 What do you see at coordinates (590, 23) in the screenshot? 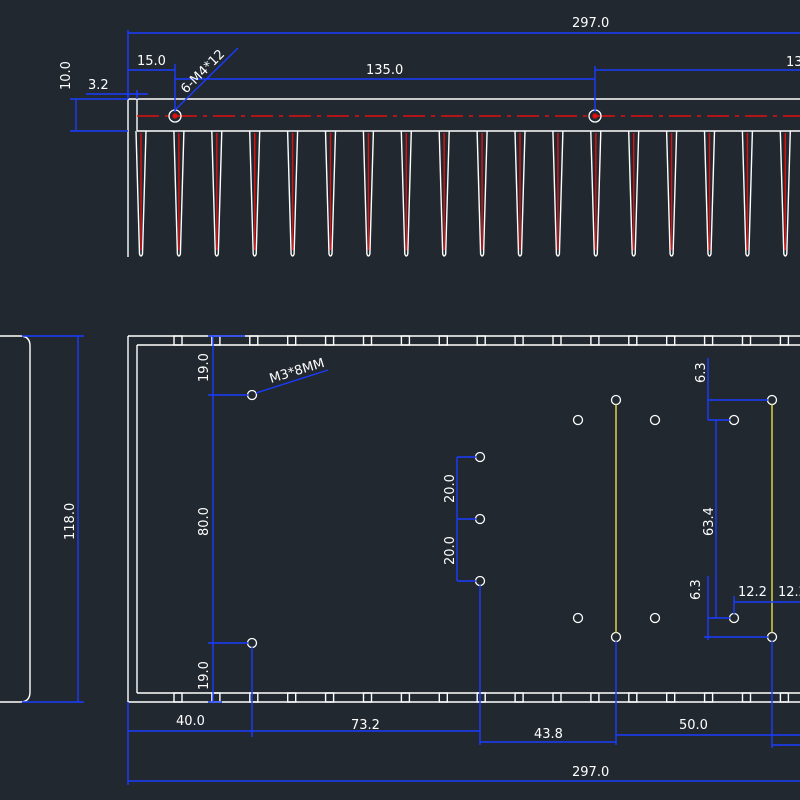
I see `dim-text-297-top: 297.0` at bounding box center [590, 23].